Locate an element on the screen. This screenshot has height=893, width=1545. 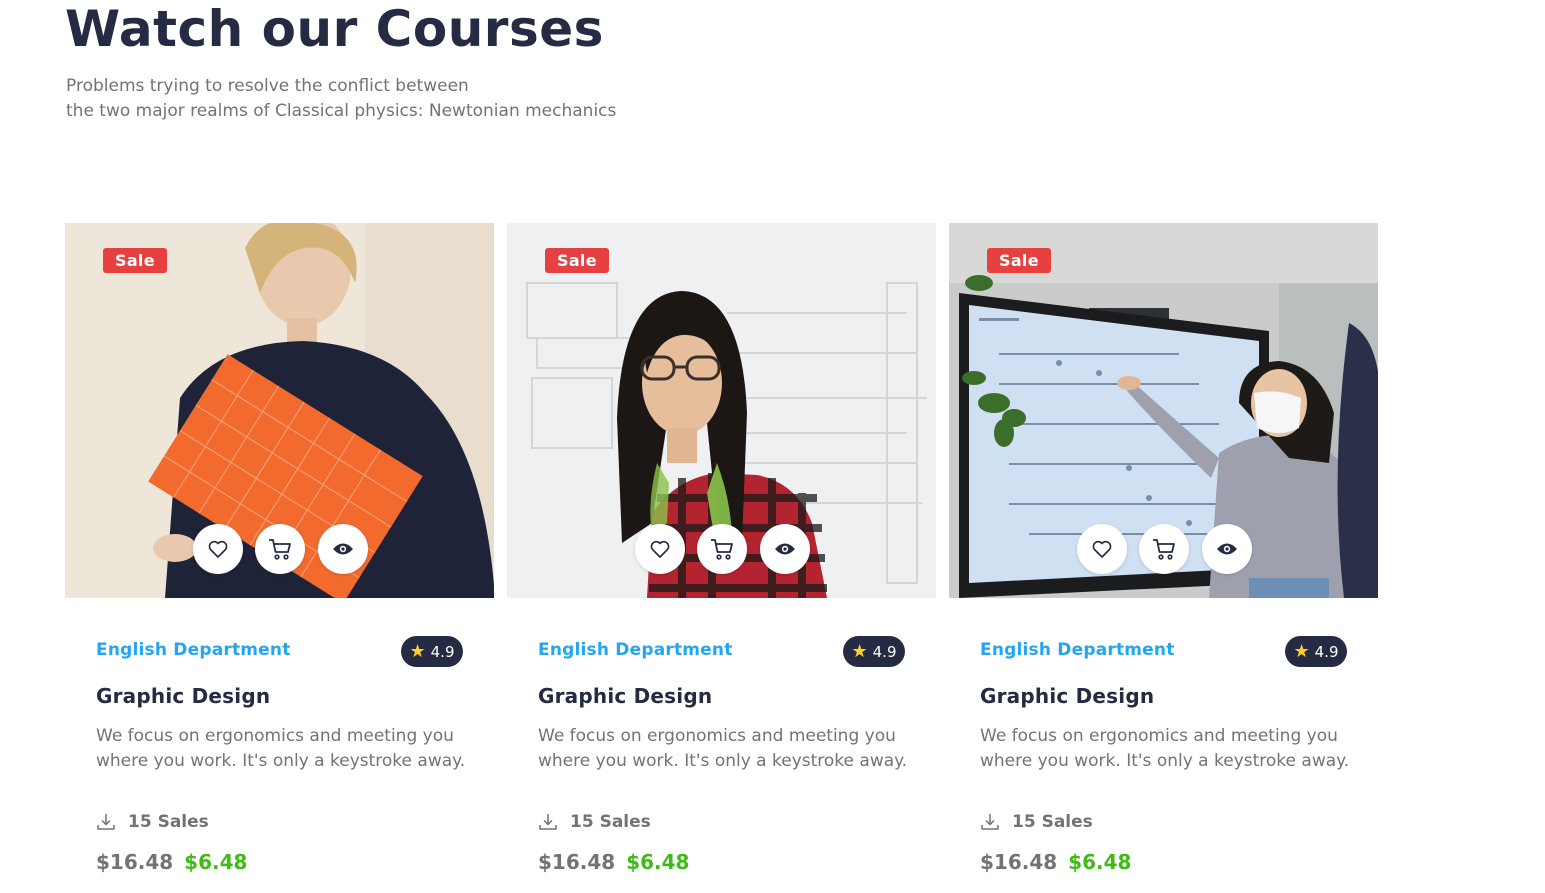
page-title: Watch our Courses is located at coordinates (334, 29).